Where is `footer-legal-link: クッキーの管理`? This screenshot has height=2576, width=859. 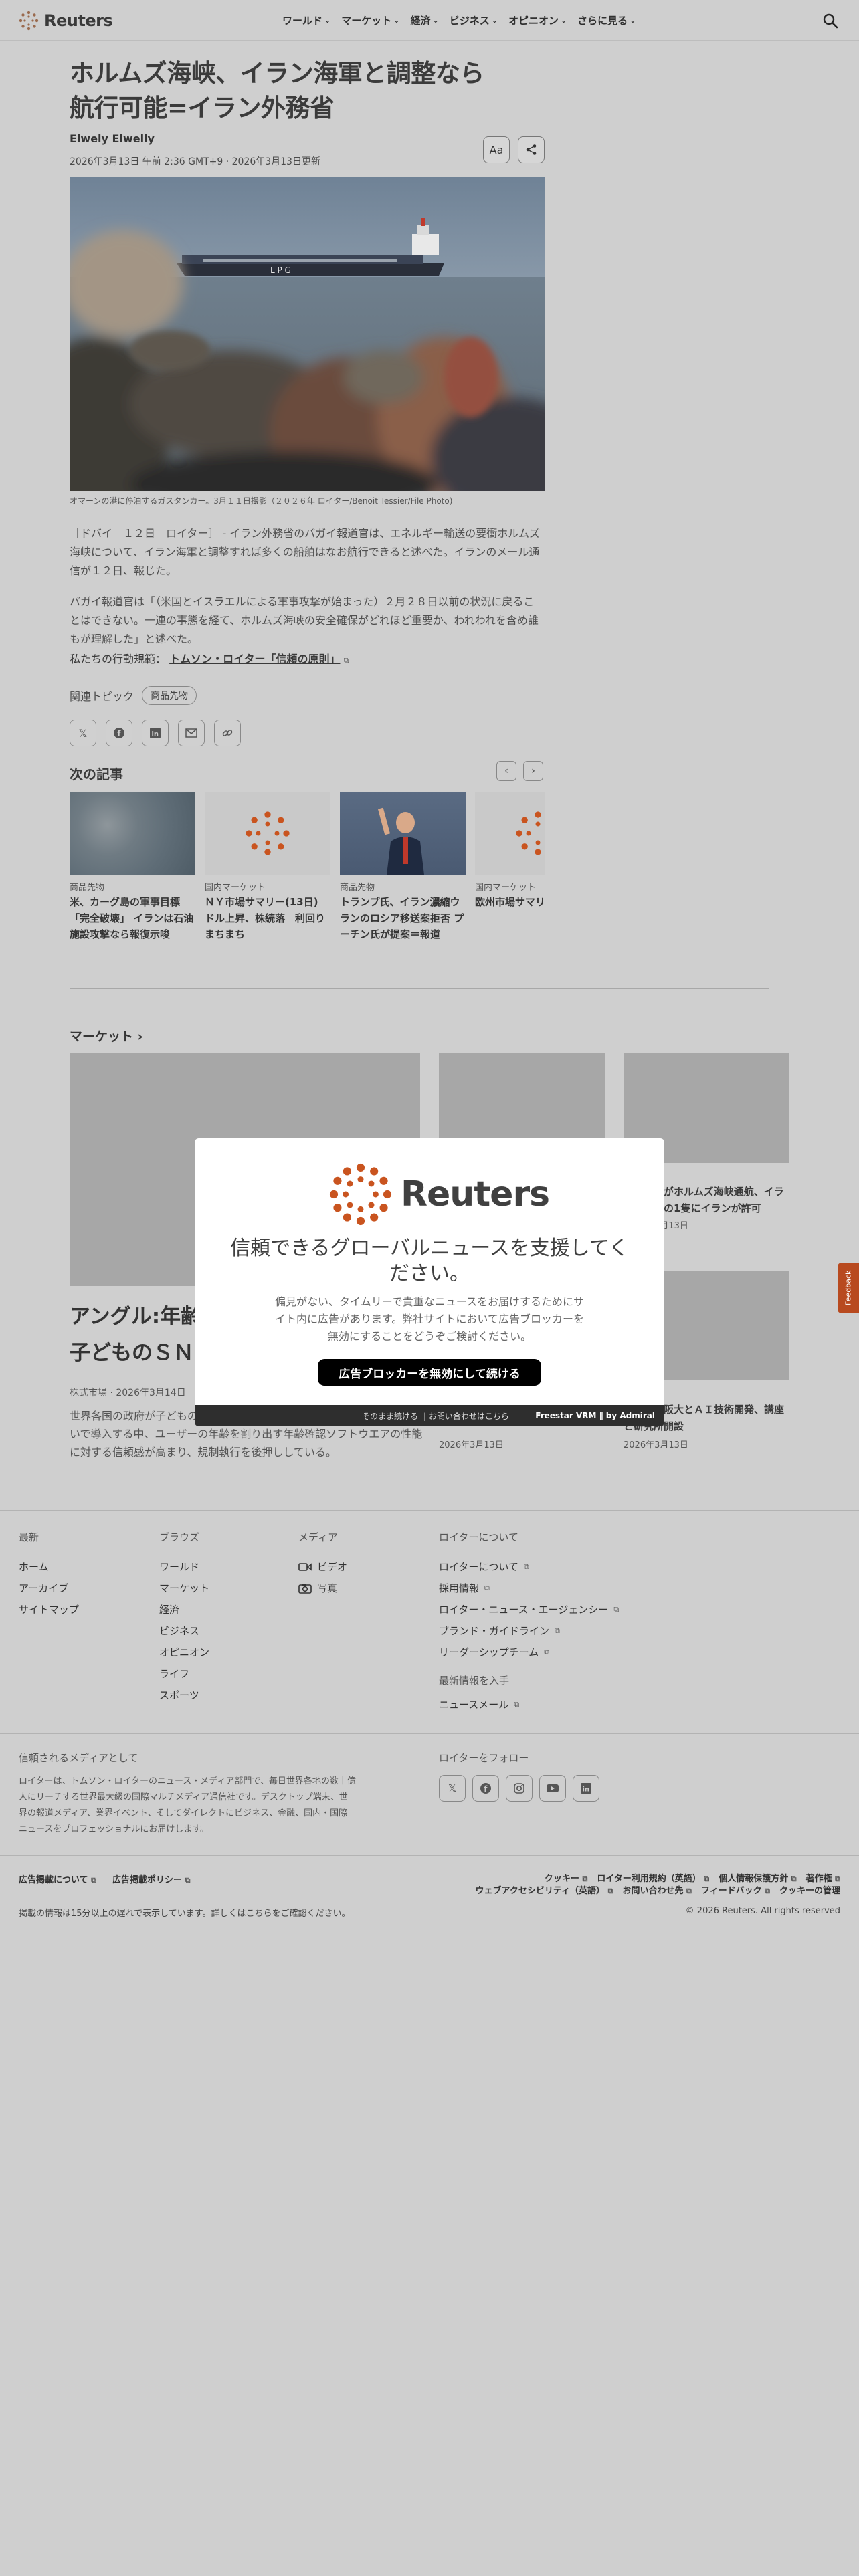 footer-legal-link: クッキーの管理 is located at coordinates (809, 1889).